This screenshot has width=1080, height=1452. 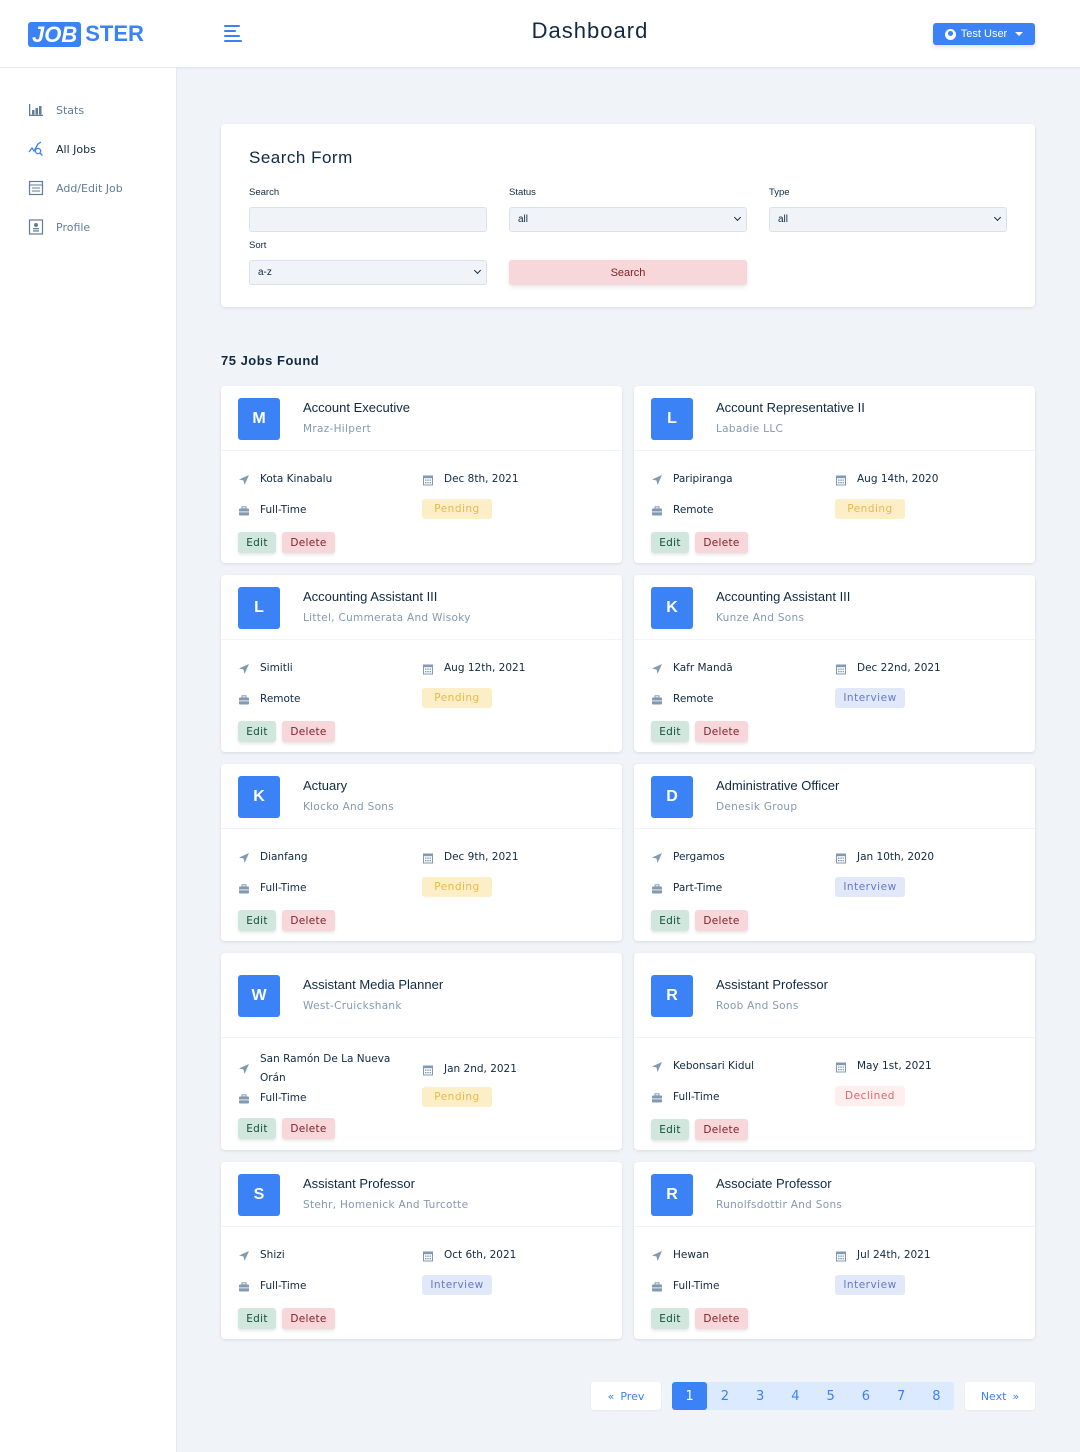 What do you see at coordinates (834, 995) in the screenshot?
I see `job-card-header: R Assistant Professor Roob And Sons` at bounding box center [834, 995].